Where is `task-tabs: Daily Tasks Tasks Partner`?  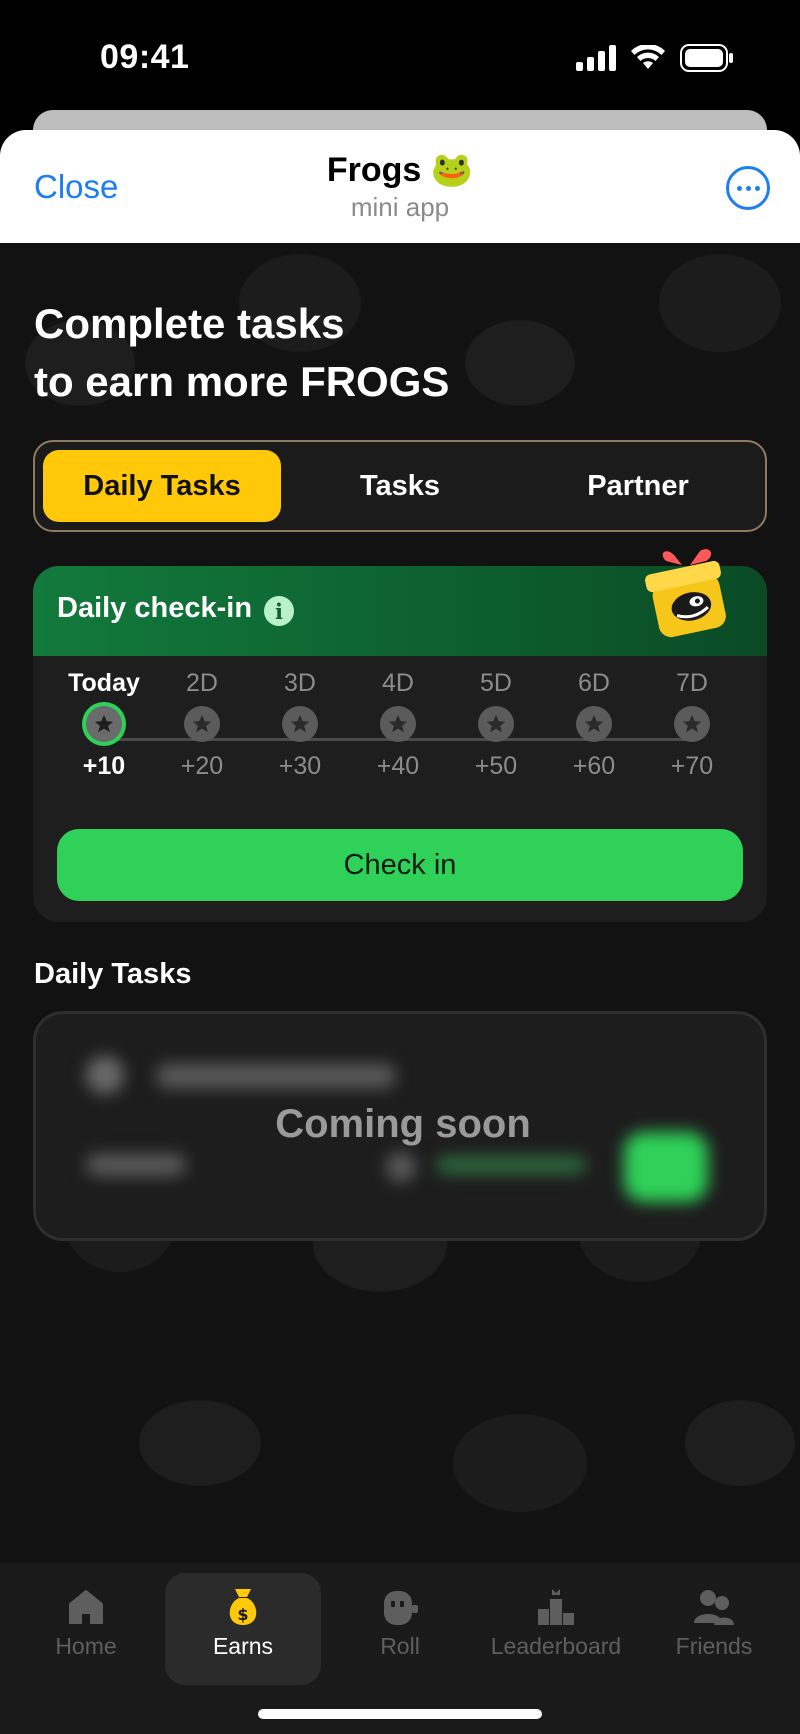 task-tabs: Daily Tasks Tasks Partner is located at coordinates (400, 486).